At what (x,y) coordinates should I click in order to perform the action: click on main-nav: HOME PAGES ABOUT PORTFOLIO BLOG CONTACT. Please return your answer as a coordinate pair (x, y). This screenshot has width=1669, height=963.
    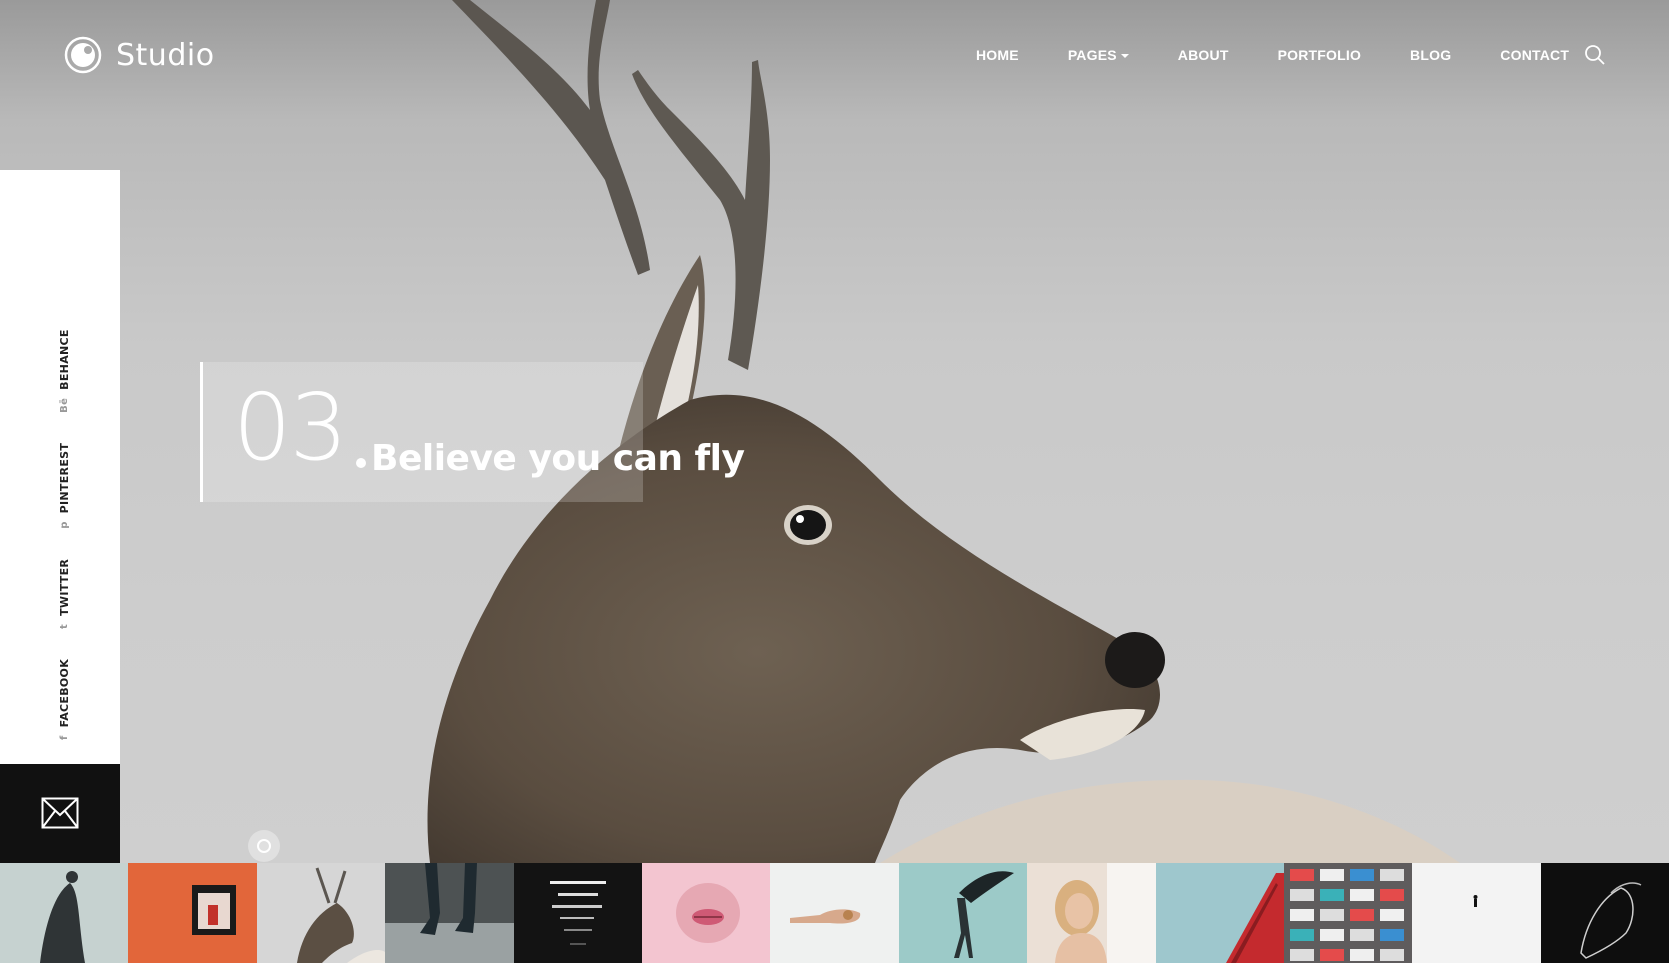
    Looking at the image, I should click on (1297, 55).